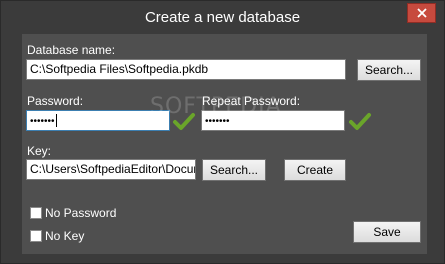 This screenshot has height=264, width=445. Describe the element at coordinates (42, 121) in the screenshot. I see `password-value: •••••••` at that location.